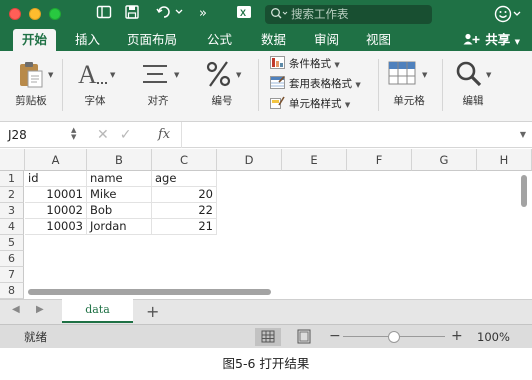 The image size is (532, 380). I want to click on tab-insert: 插入, so click(87, 40).